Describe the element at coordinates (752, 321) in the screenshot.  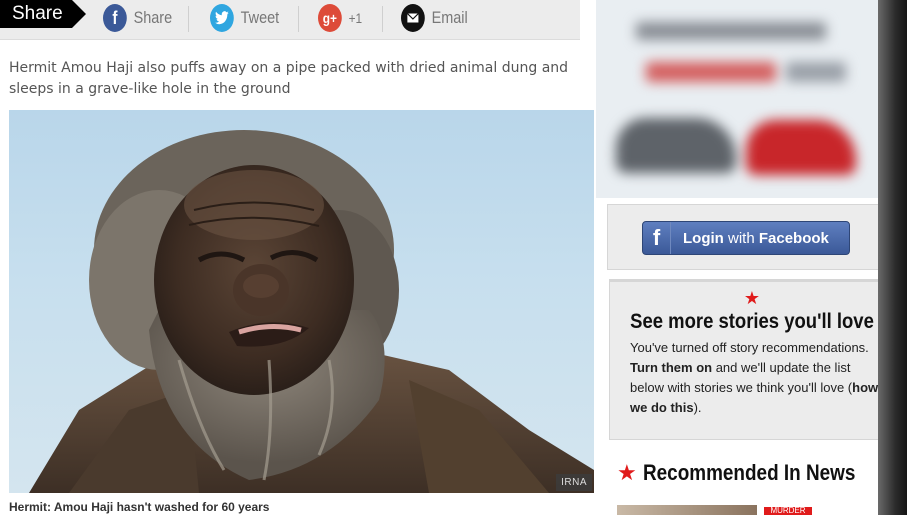
I see `panel-title: See more stories you'll love` at that location.